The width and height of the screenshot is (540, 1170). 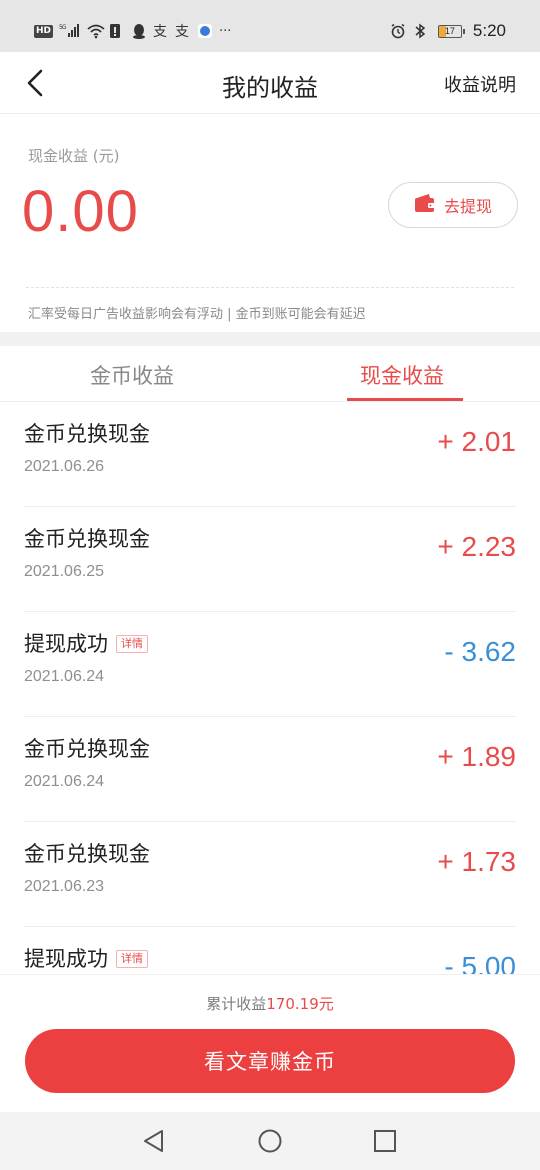 I want to click on read-articles-earn-coins-button: 看文章赚金币, so click(x=270, y=1061).